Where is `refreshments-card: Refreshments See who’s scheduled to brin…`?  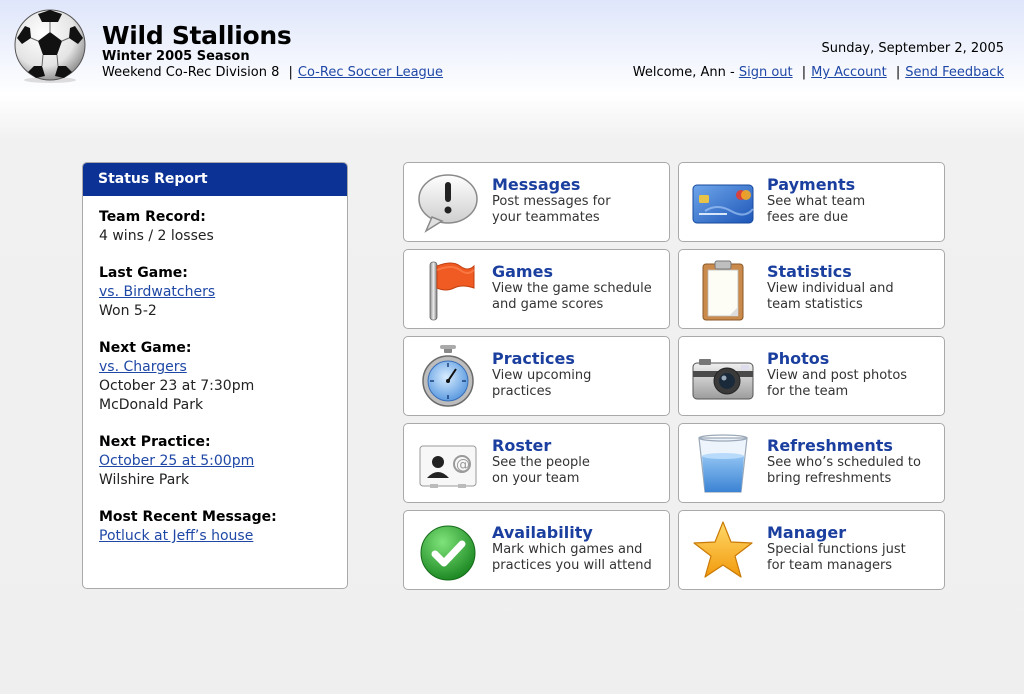
refreshments-card: Refreshments See who’s scheduled to brin… is located at coordinates (811, 463).